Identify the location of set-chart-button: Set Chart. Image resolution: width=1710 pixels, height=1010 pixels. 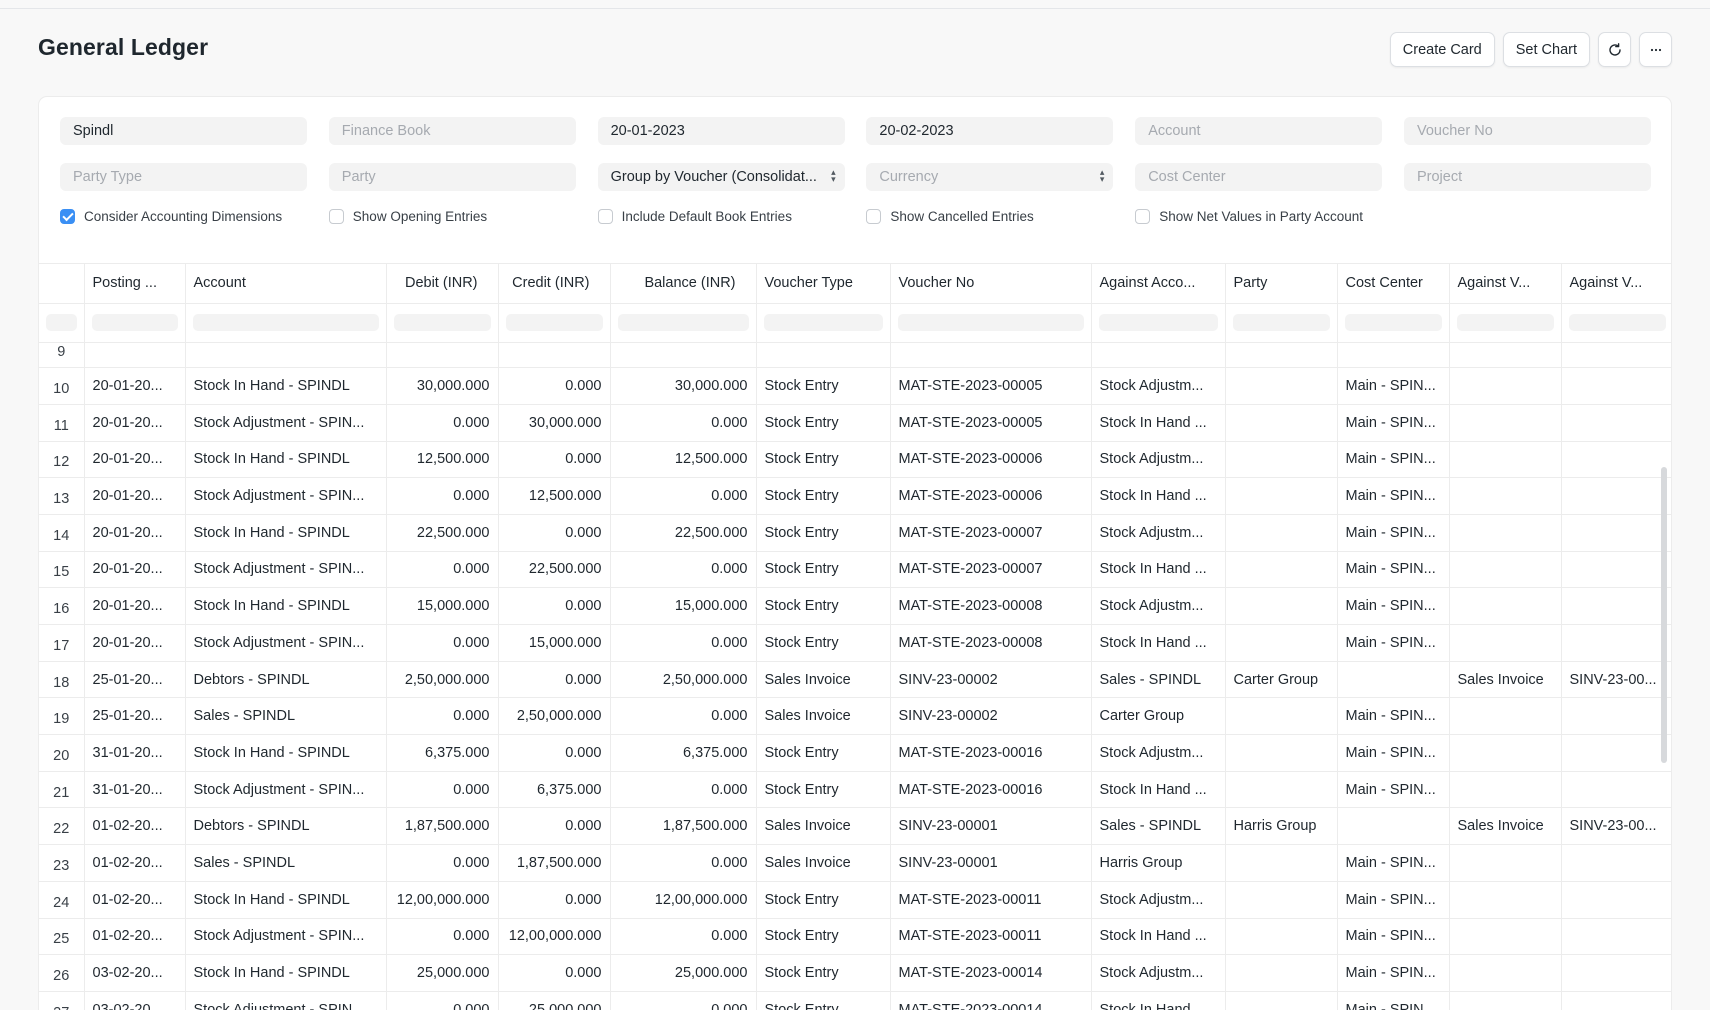
(1546, 49).